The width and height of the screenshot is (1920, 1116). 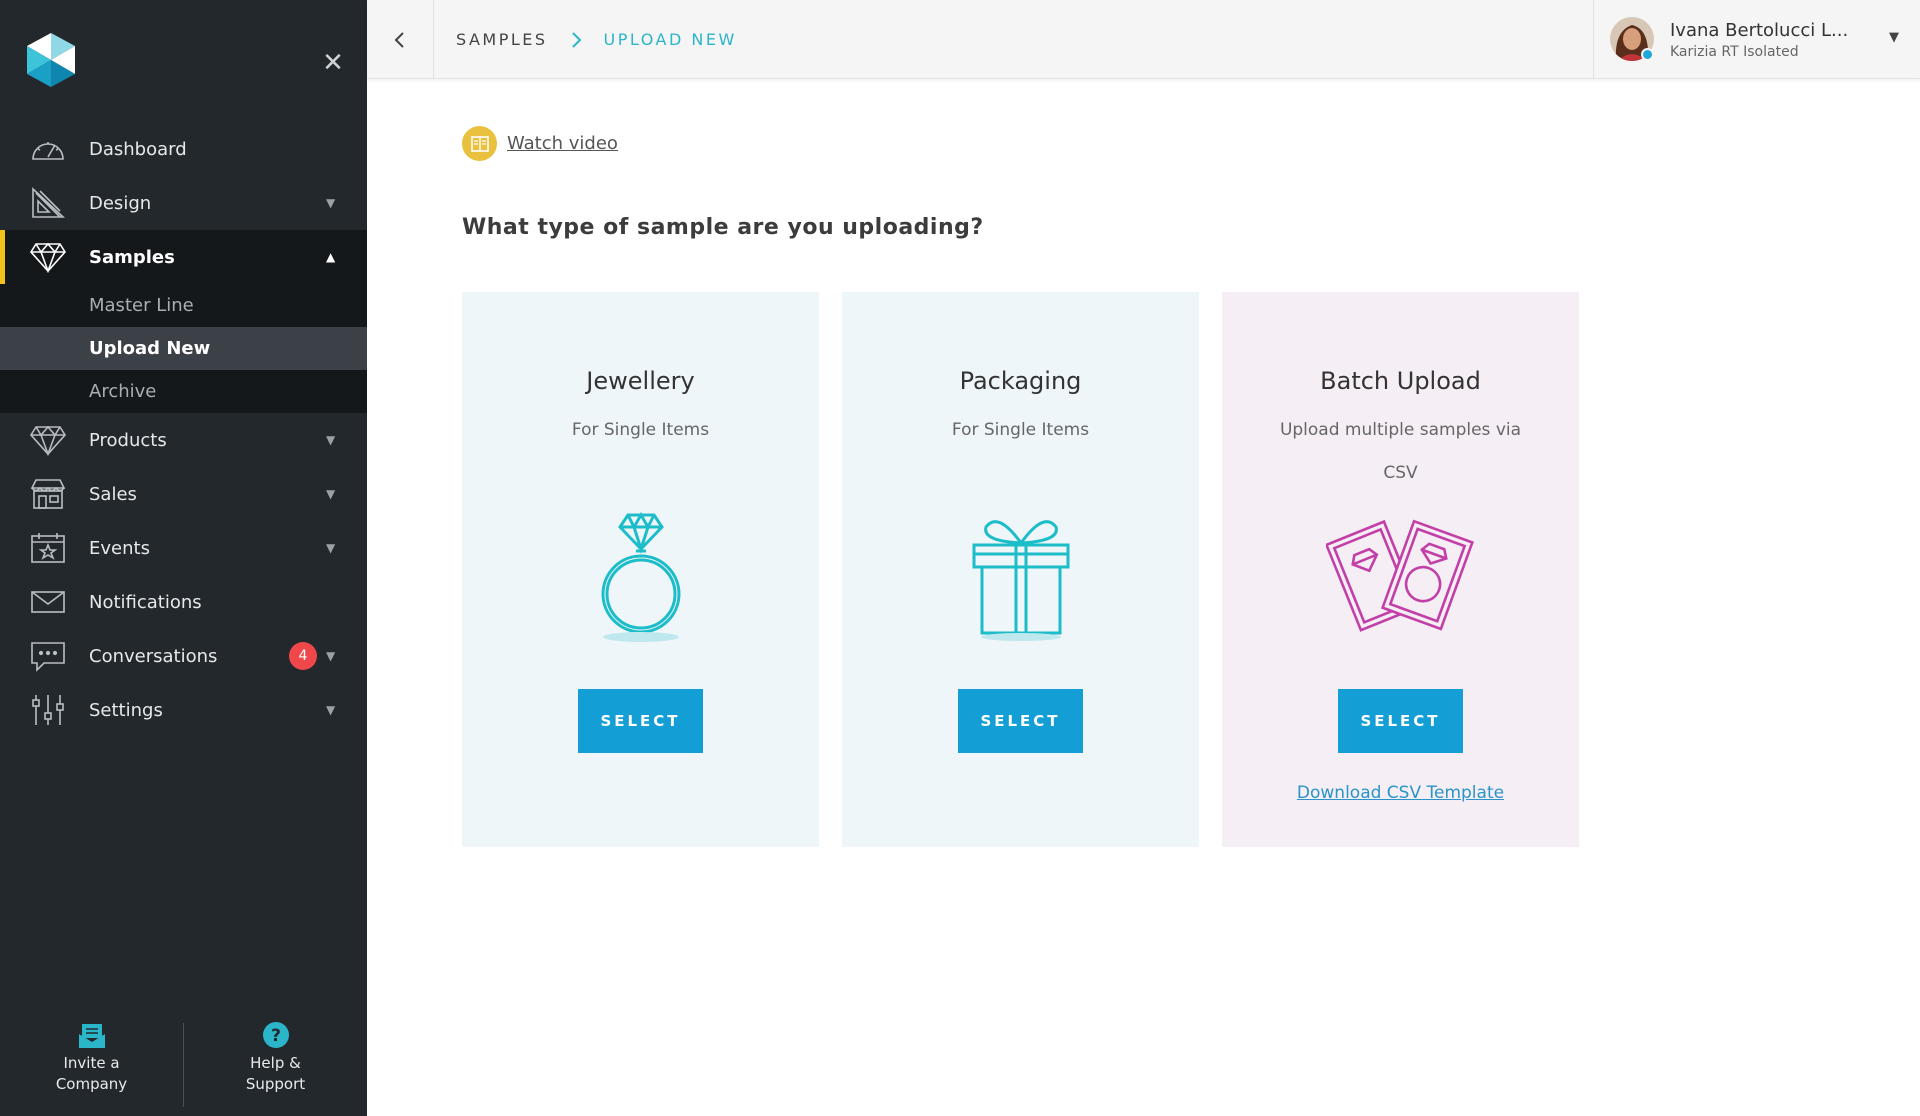 I want to click on sidebar-item-label: Sales, so click(x=113, y=494).